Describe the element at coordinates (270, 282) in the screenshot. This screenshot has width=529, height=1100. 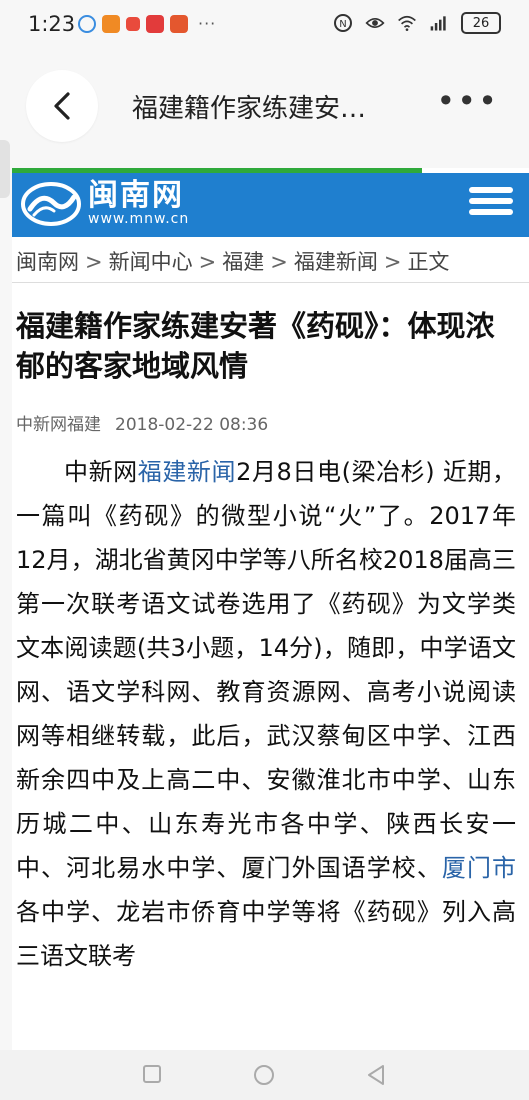
I see `divider` at that location.